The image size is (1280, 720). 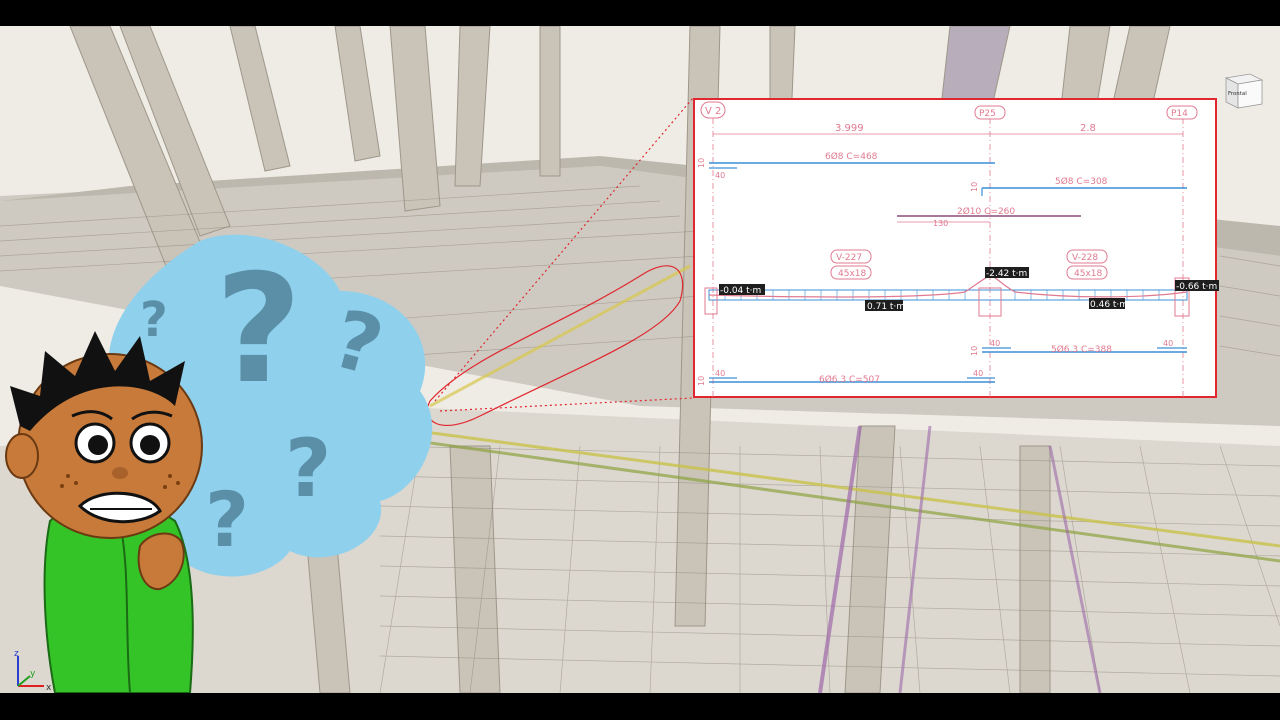 What do you see at coordinates (948, 286) in the screenshot?
I see `bending-moment-curve` at bounding box center [948, 286].